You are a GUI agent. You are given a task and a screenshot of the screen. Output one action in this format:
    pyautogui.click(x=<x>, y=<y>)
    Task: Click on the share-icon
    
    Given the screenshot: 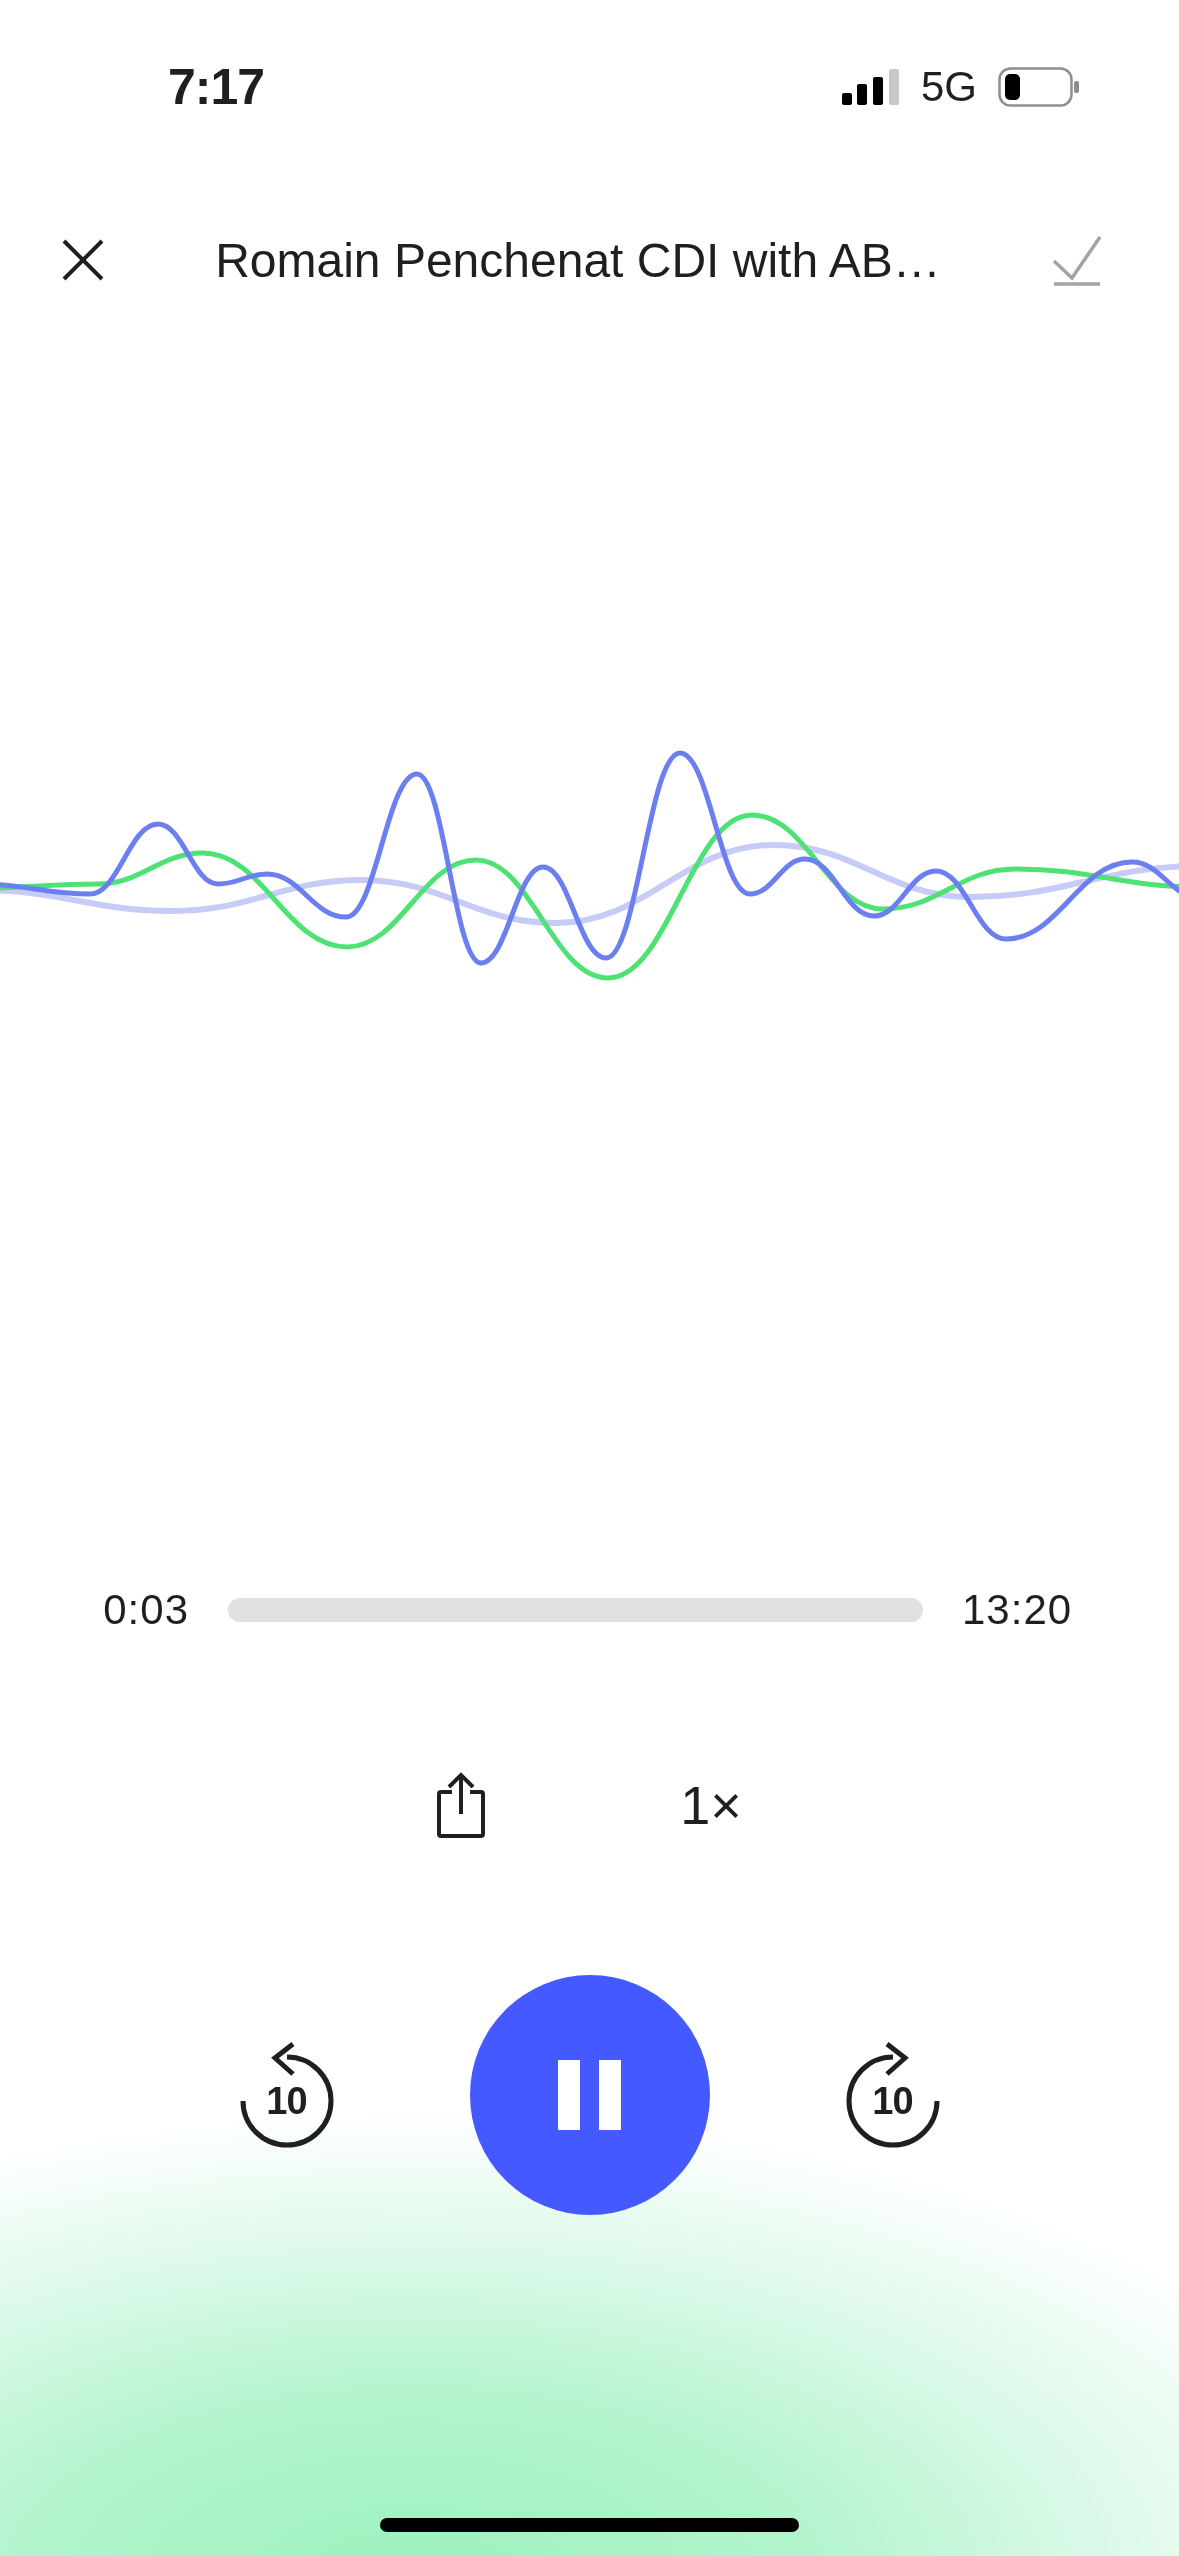 What is the action you would take?
    pyautogui.click(x=461, y=1805)
    